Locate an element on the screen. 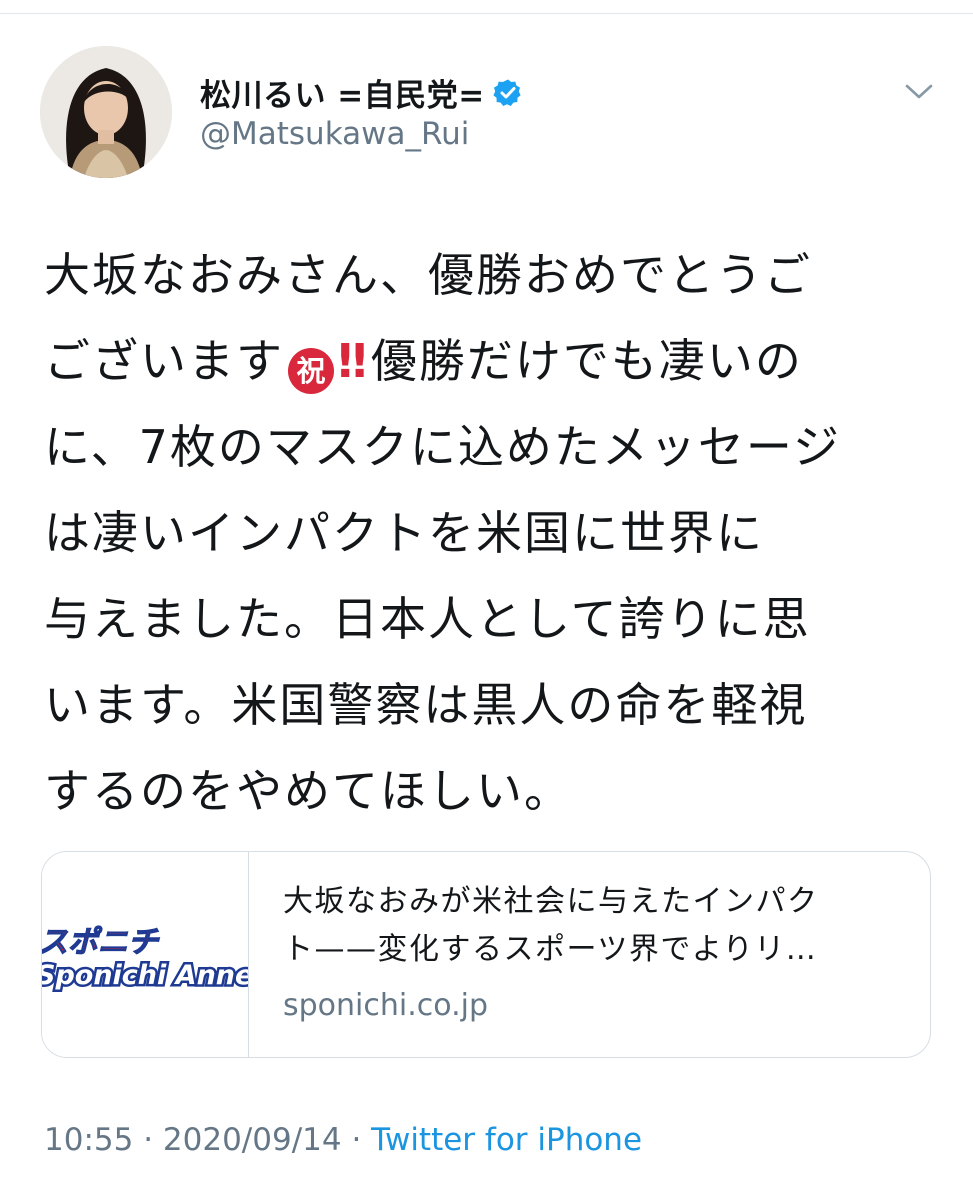  top-divider is located at coordinates (486, 7).